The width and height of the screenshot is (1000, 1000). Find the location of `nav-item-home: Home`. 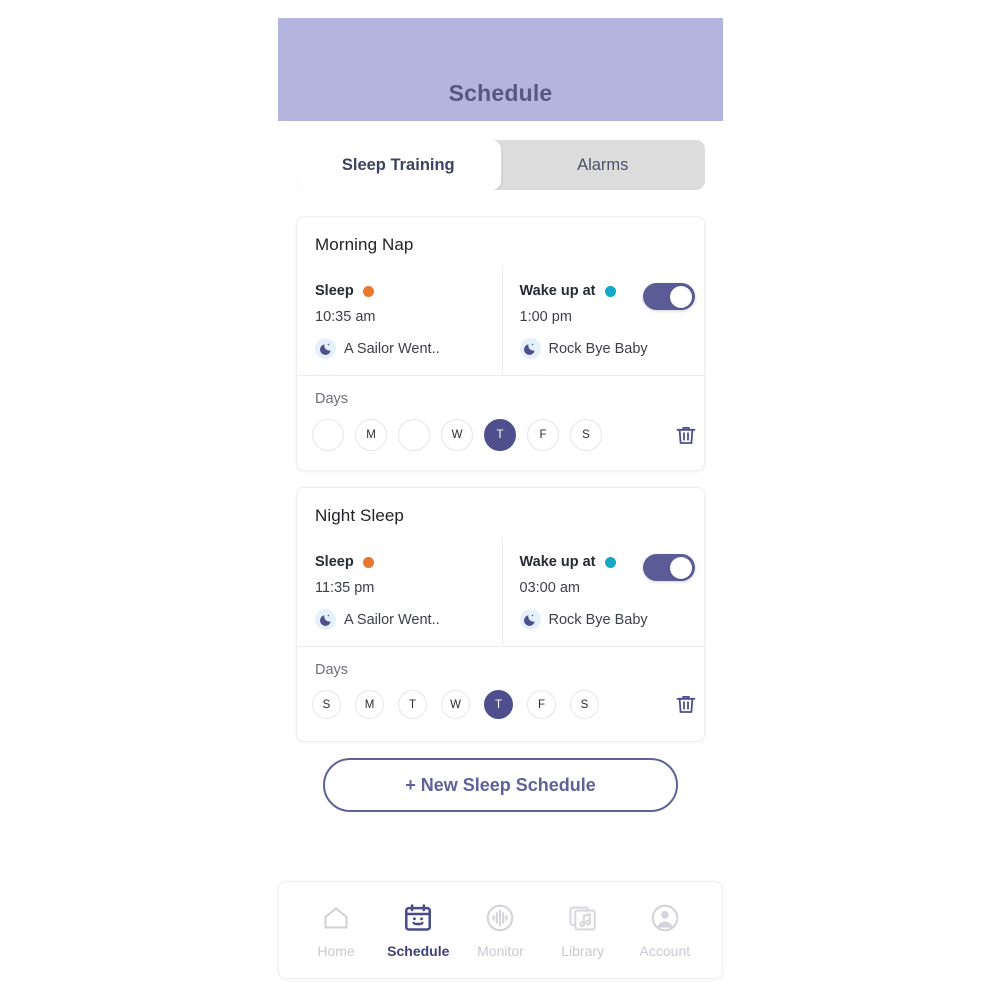

nav-item-home: Home is located at coordinates (336, 930).